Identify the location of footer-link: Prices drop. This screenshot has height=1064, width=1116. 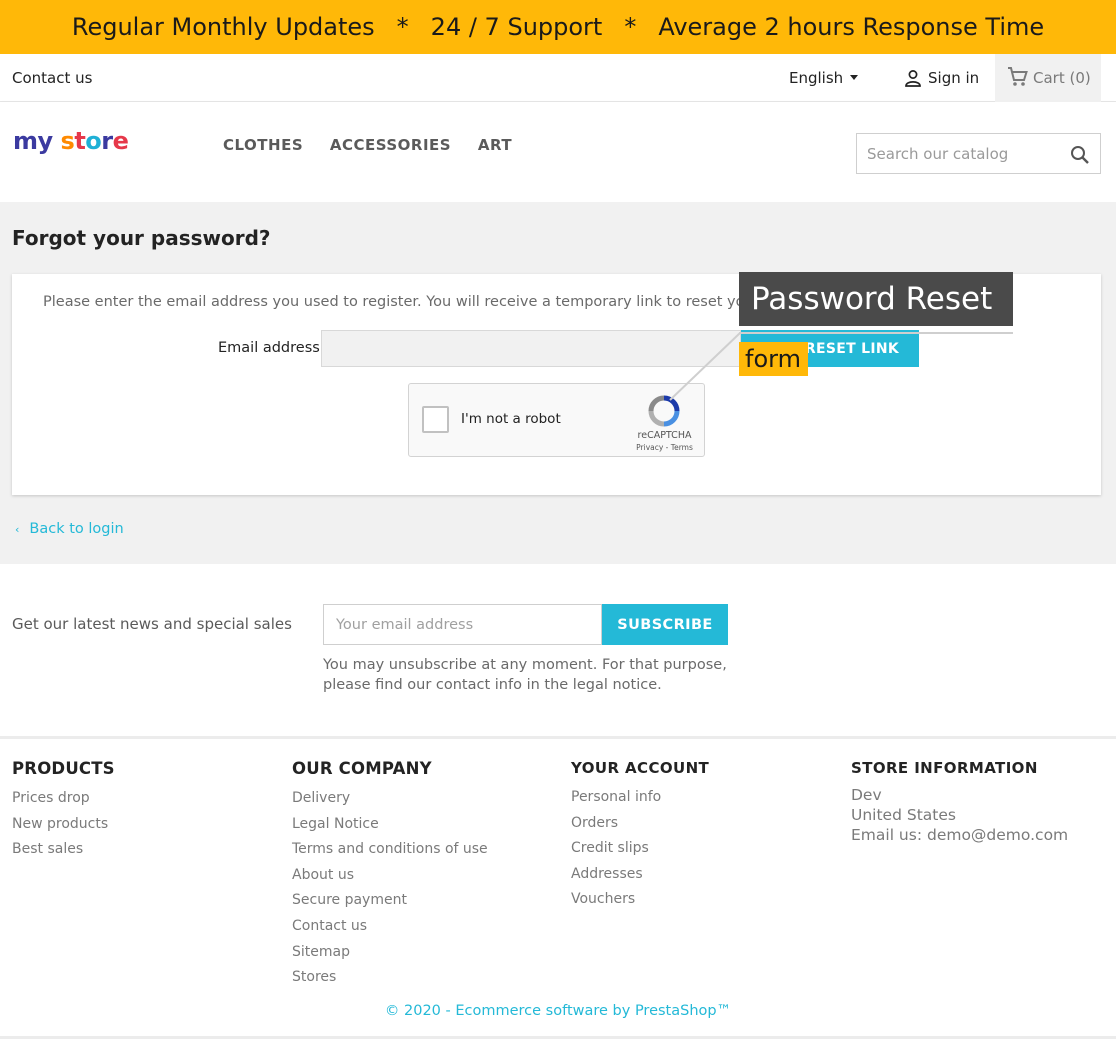
(63, 799).